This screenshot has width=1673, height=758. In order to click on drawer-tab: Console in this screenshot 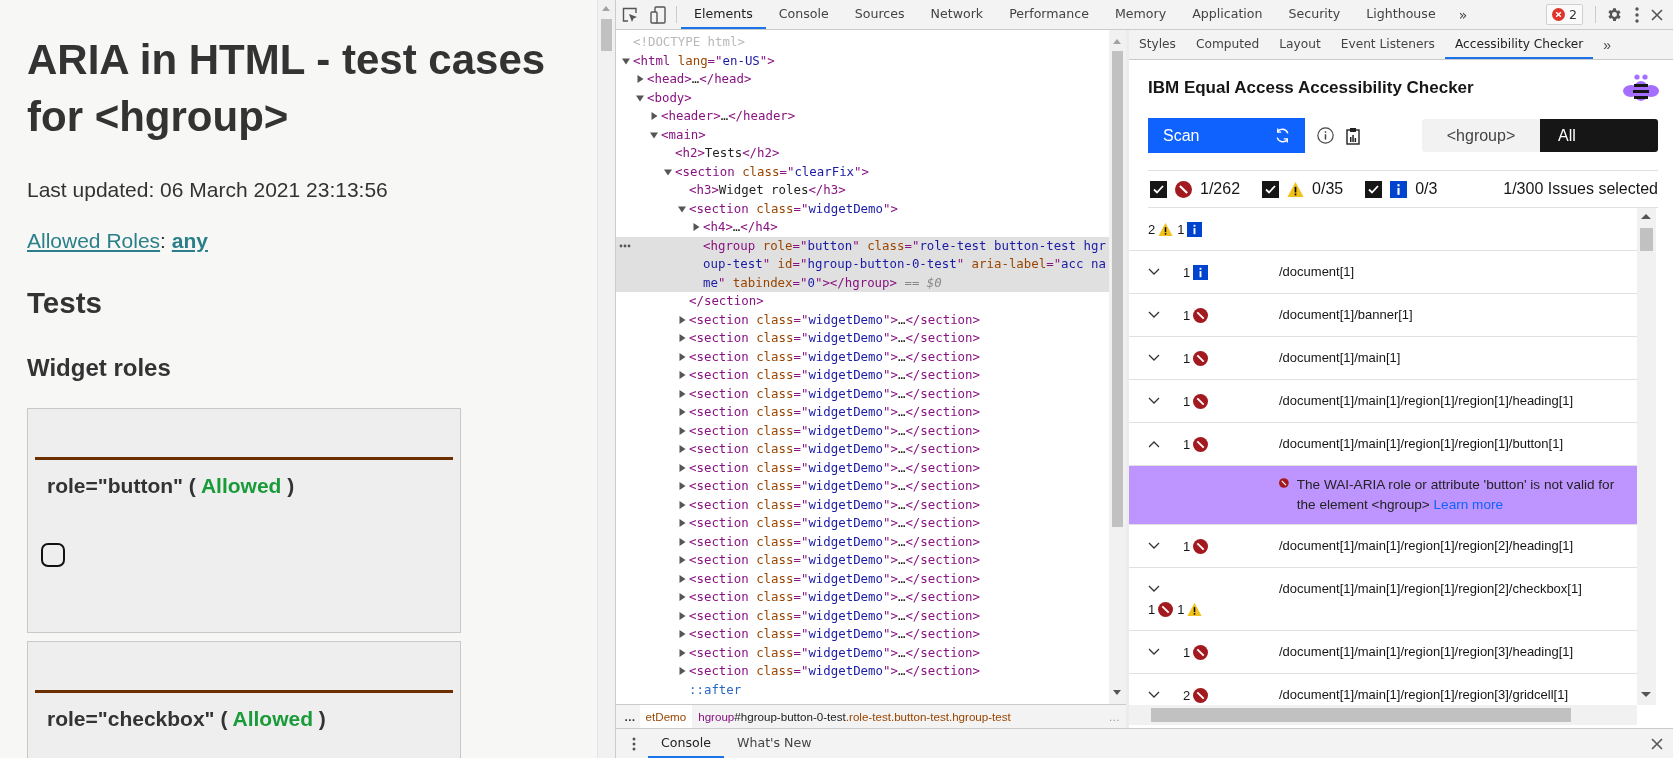, I will do `click(686, 743)`.